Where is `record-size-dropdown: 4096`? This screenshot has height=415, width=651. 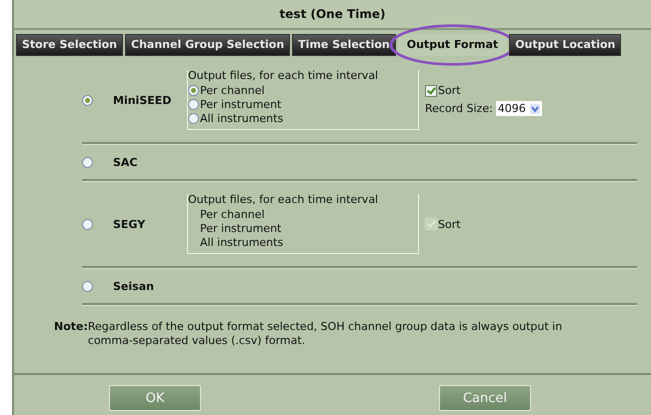
record-size-dropdown: 4096 is located at coordinates (519, 108).